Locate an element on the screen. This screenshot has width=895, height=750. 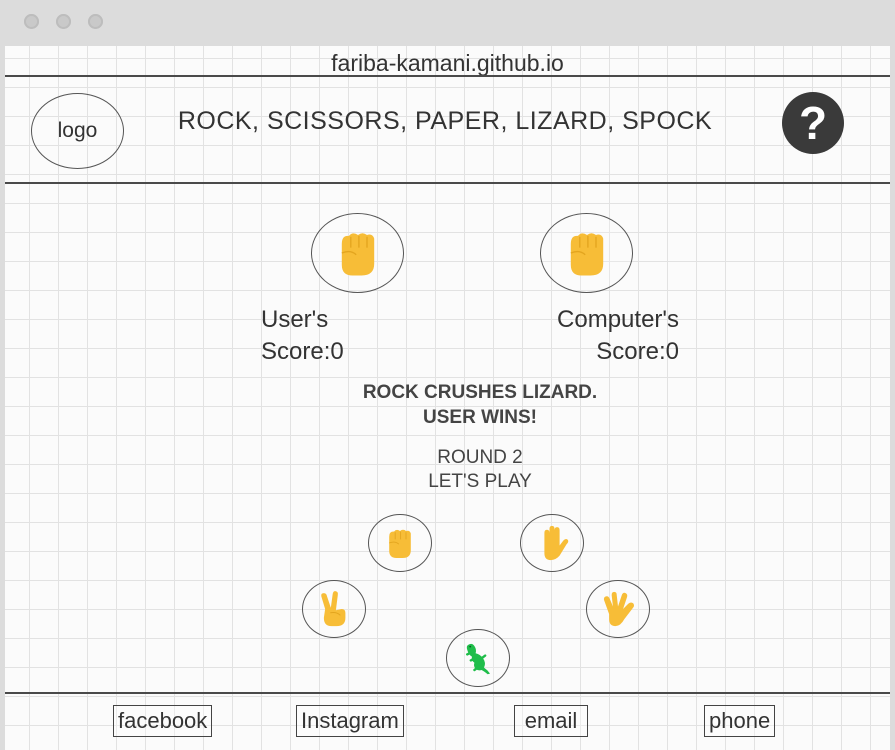
address-bar-url: fariba-kamani.github.io is located at coordinates (447, 63).